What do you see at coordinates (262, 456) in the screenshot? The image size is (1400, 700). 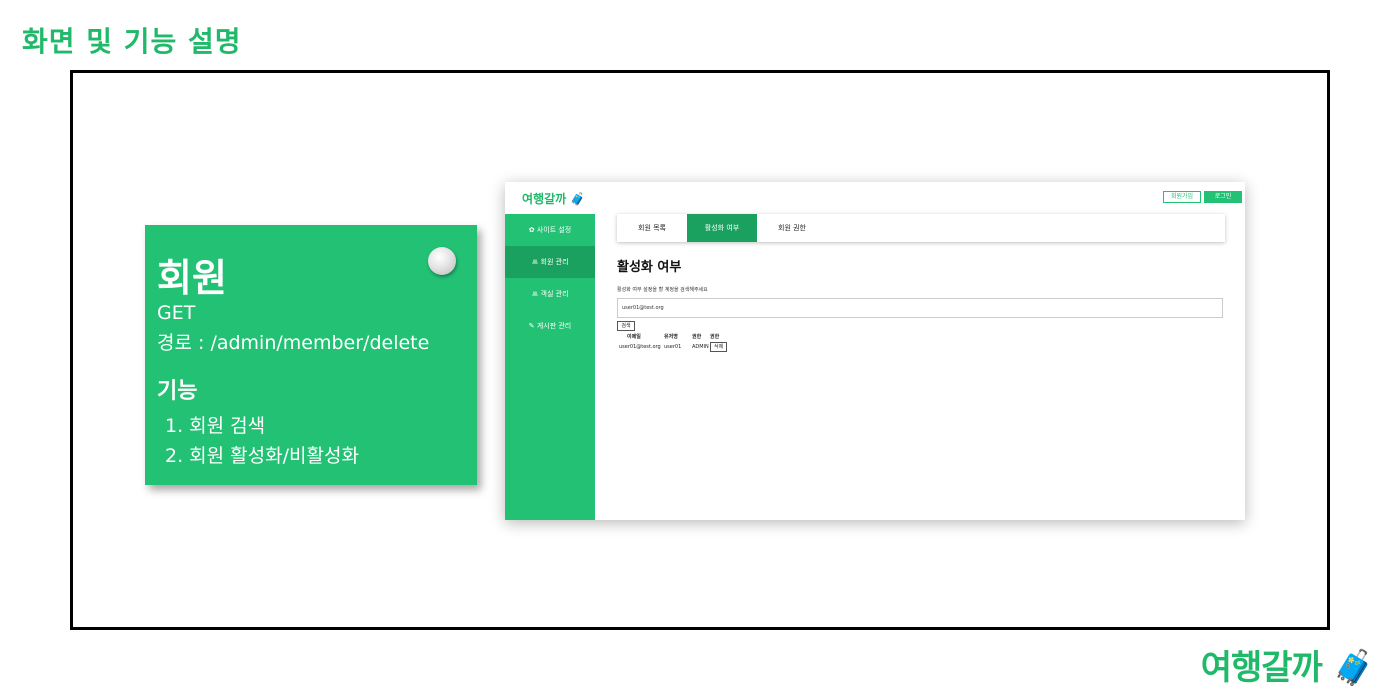 I see `note-function-item: 2. 회원 활성화/비활성화` at bounding box center [262, 456].